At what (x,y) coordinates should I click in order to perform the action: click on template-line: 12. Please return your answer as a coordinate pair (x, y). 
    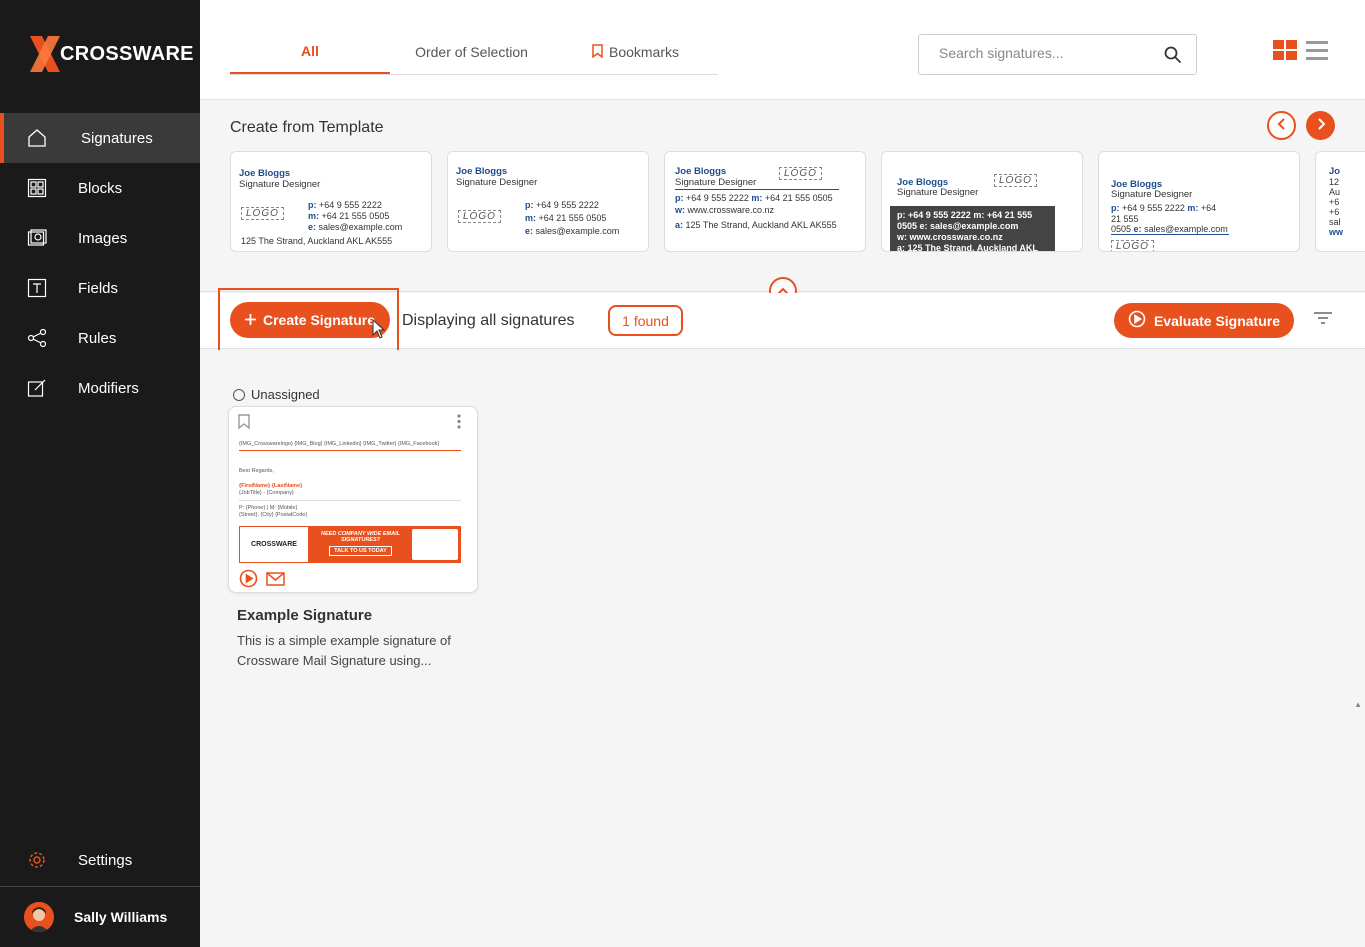
    Looking at the image, I should click on (1334, 182).